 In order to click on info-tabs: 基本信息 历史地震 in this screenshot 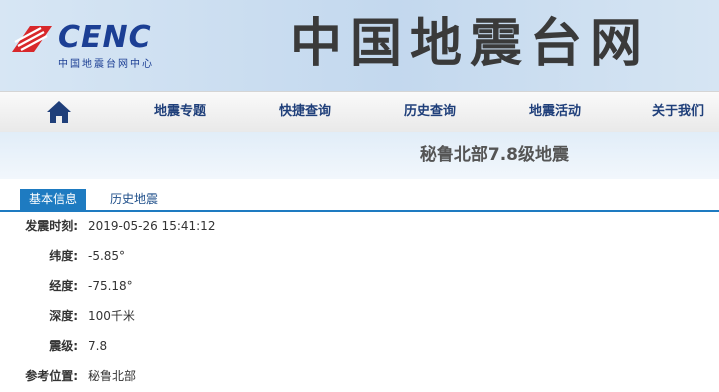, I will do `click(359, 200)`.